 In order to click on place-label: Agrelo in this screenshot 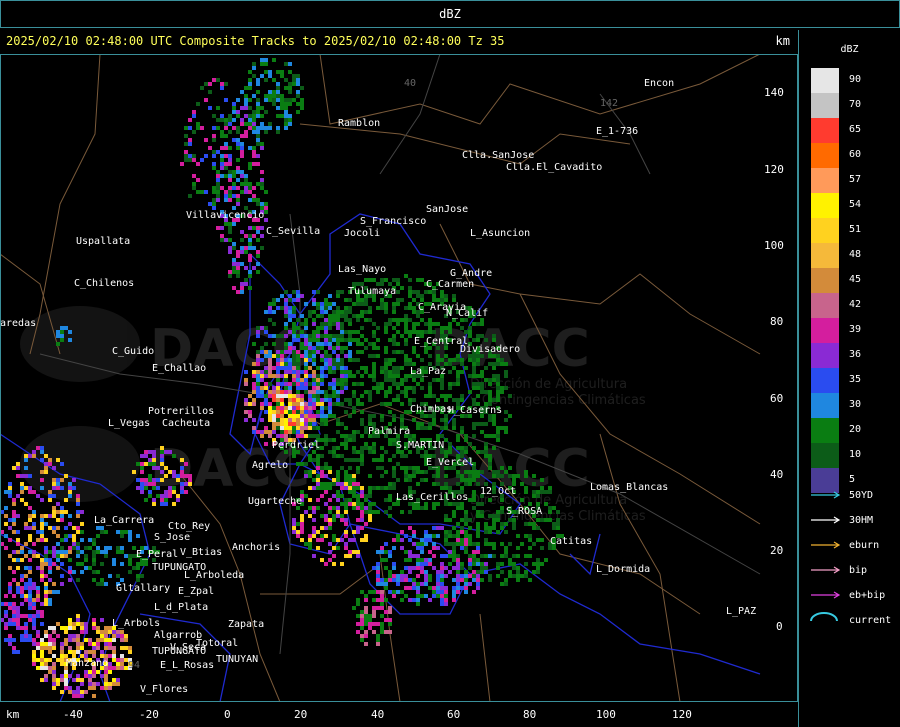, I will do `click(270, 465)`.